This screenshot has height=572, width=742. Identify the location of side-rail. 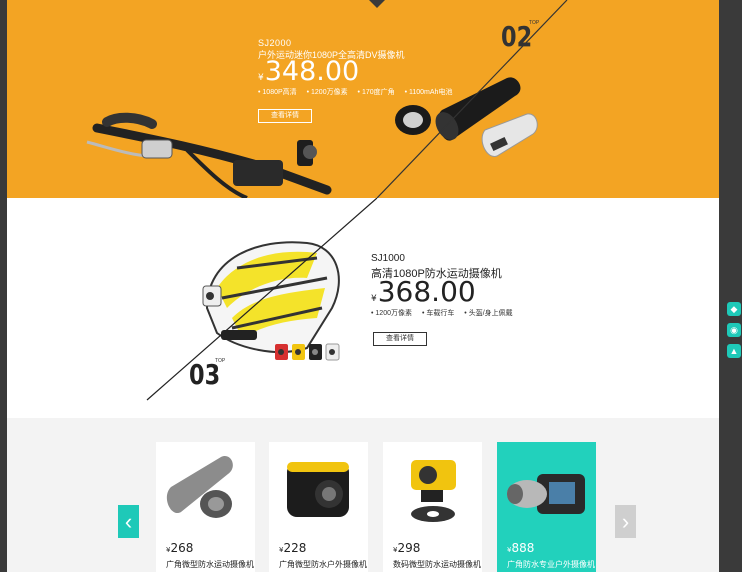
(730, 286).